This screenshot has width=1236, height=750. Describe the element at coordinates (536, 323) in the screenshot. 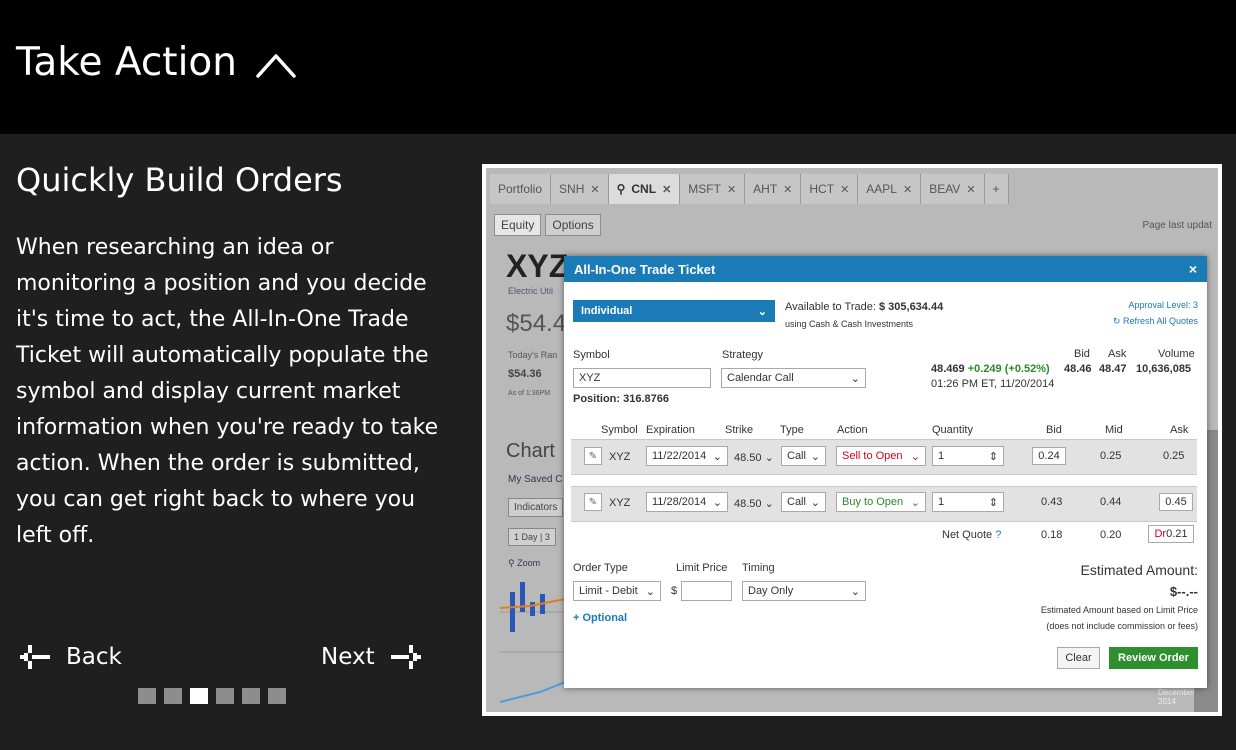

I see `quote-price: $54.4` at that location.